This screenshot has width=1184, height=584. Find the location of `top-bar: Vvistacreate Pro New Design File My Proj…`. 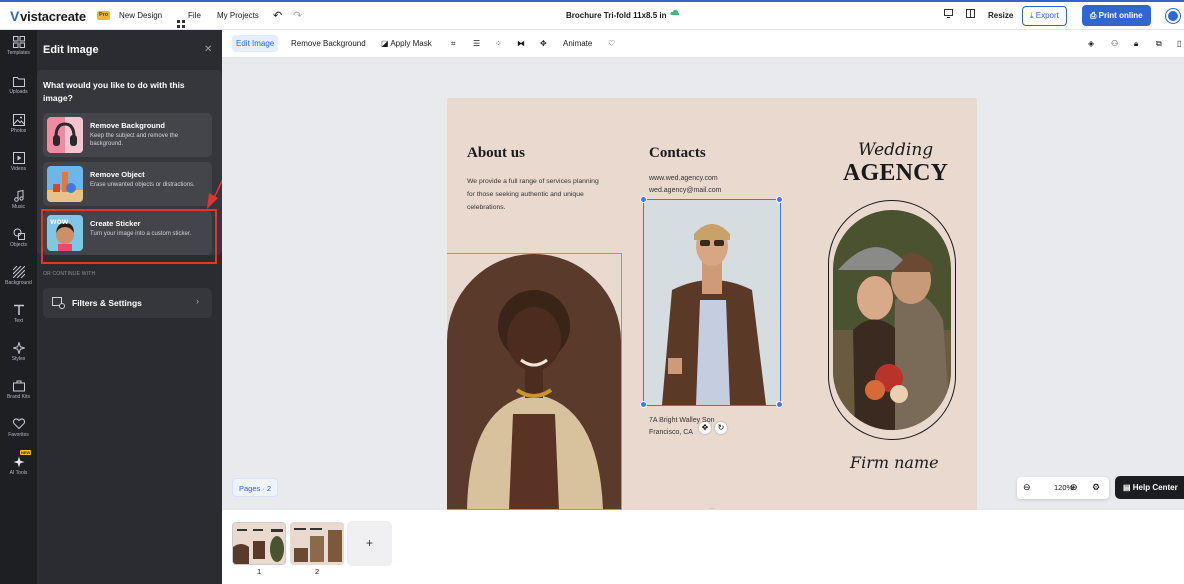

top-bar: Vvistacreate Pro New Design File My Proj… is located at coordinates (592, 15).